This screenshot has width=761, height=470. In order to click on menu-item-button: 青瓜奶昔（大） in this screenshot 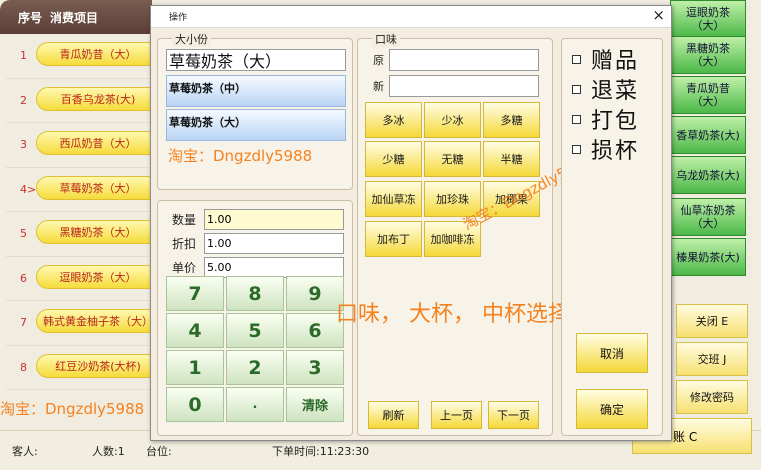, I will do `click(708, 95)`.